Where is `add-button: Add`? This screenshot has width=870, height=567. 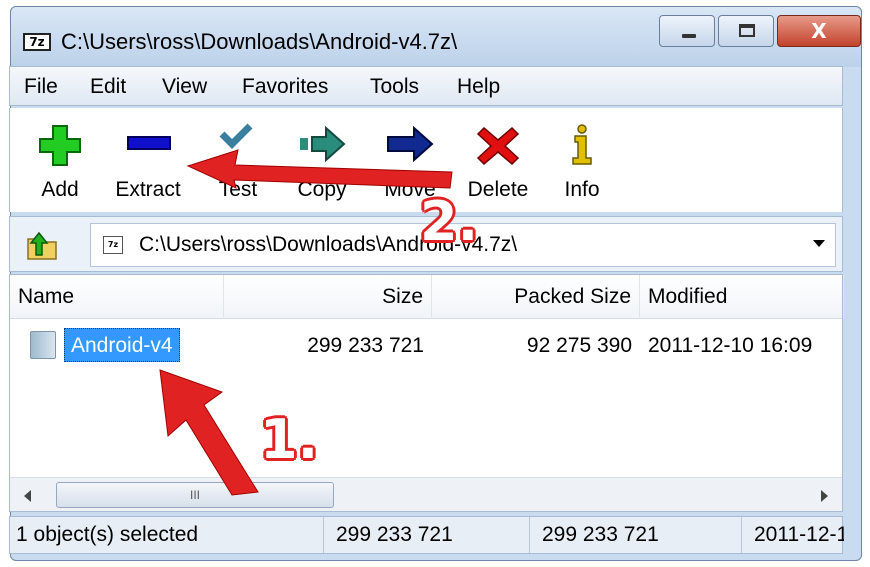
add-button: Add is located at coordinates (60, 160).